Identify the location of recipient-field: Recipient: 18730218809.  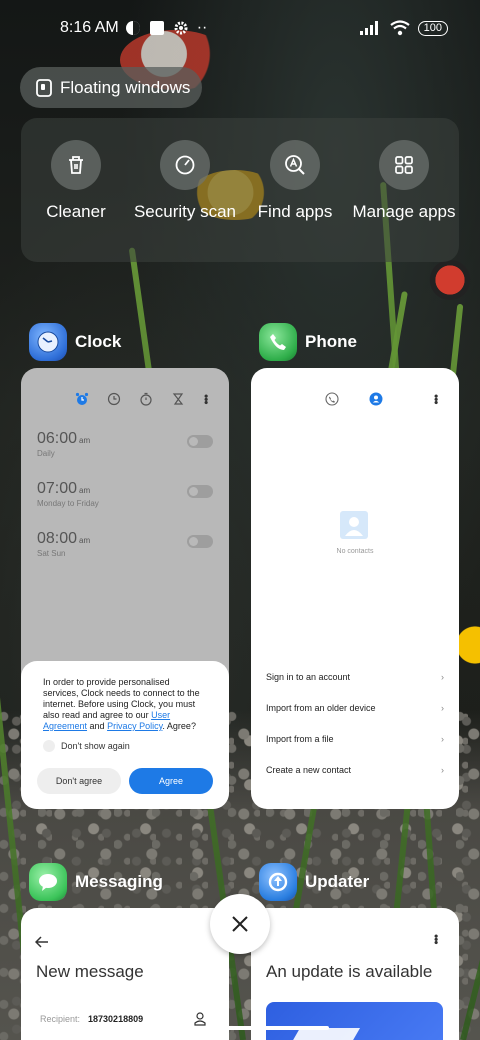
(91, 1019).